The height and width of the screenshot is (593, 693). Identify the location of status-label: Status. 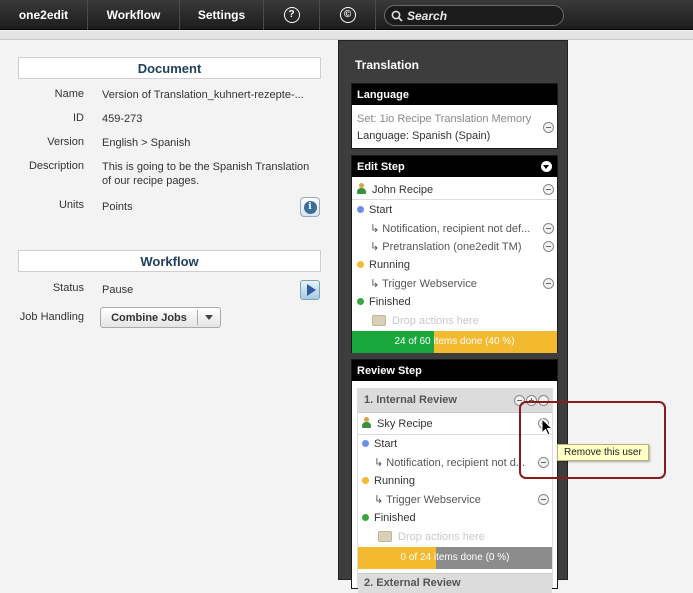
(68, 288).